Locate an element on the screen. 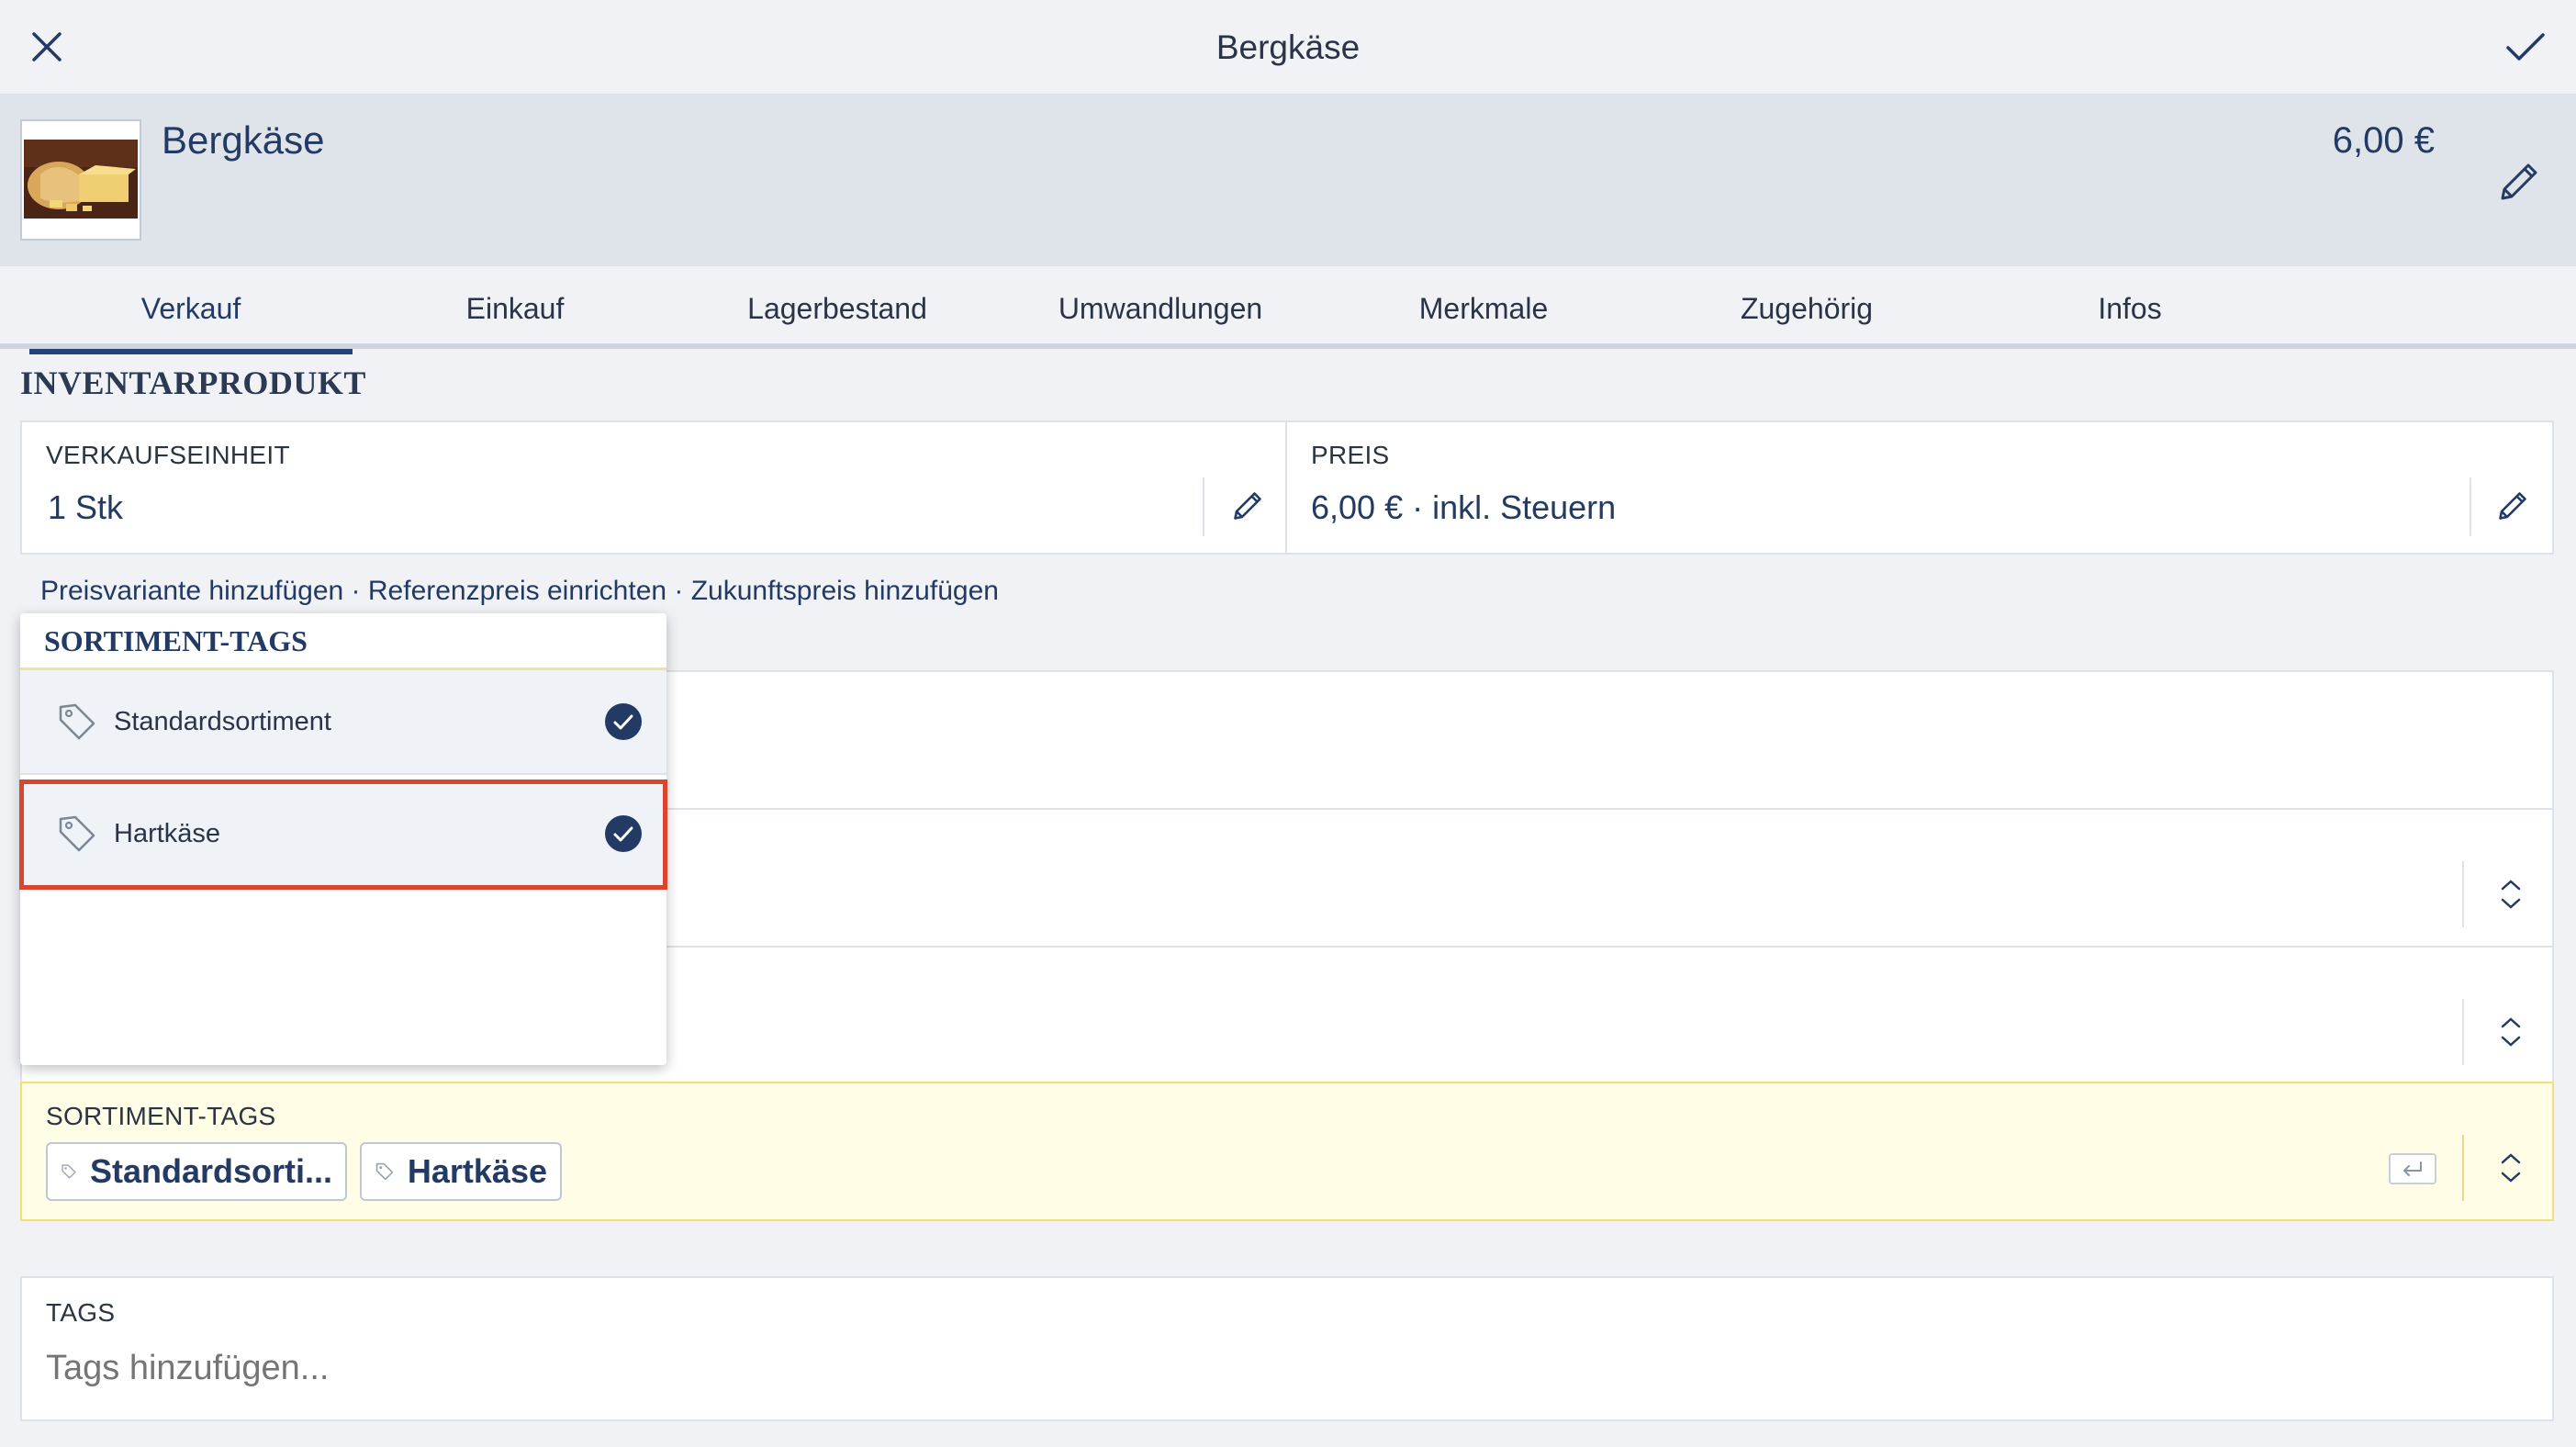  tab-einkauf: Einkauf is located at coordinates (515, 307).